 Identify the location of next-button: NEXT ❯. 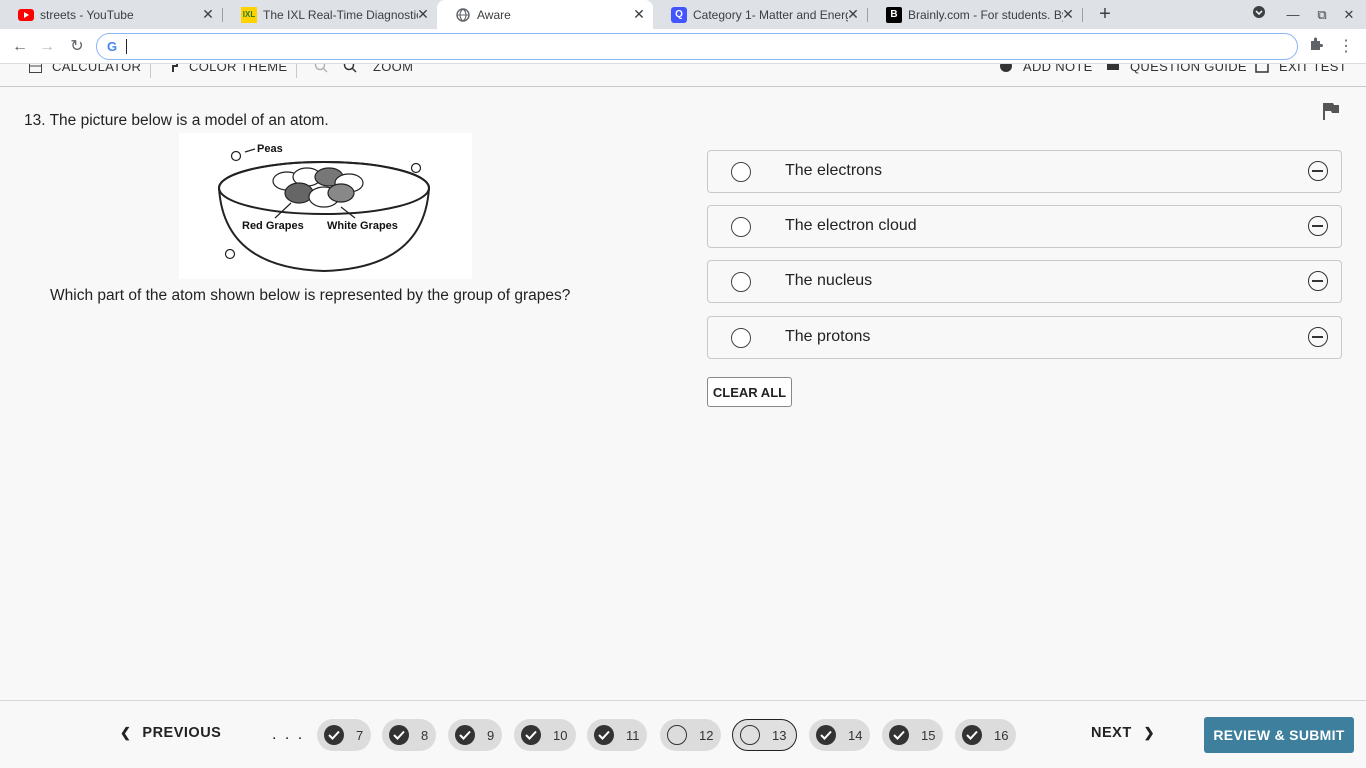
(1123, 733).